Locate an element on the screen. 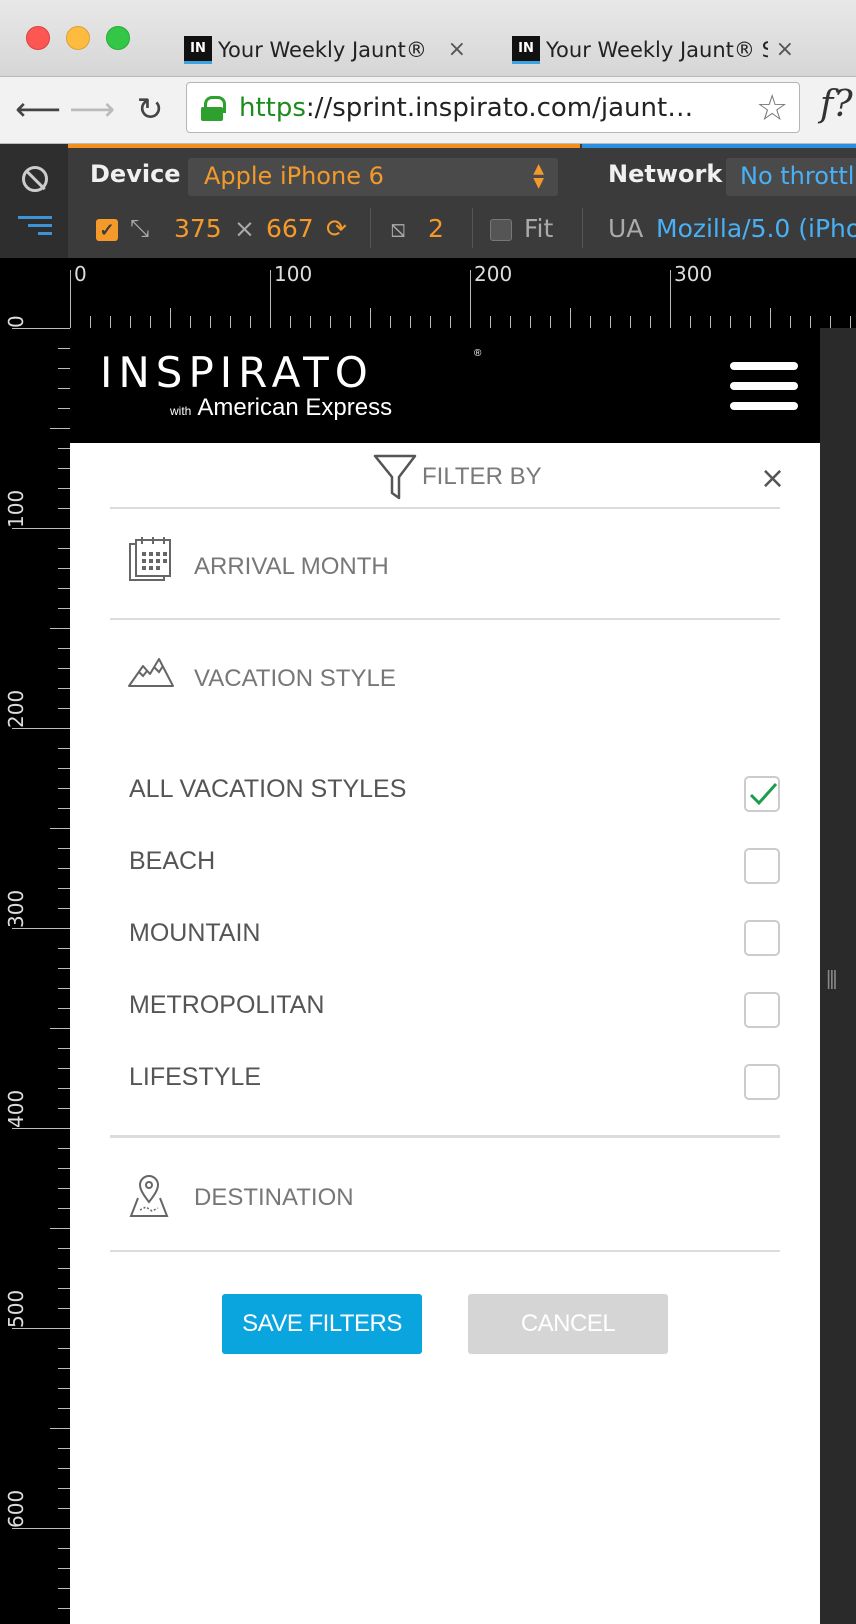 The height and width of the screenshot is (1624, 856). browser-tab-2-active: IN Your Weekly Jaunt® S × is located at coordinates (648, 49).